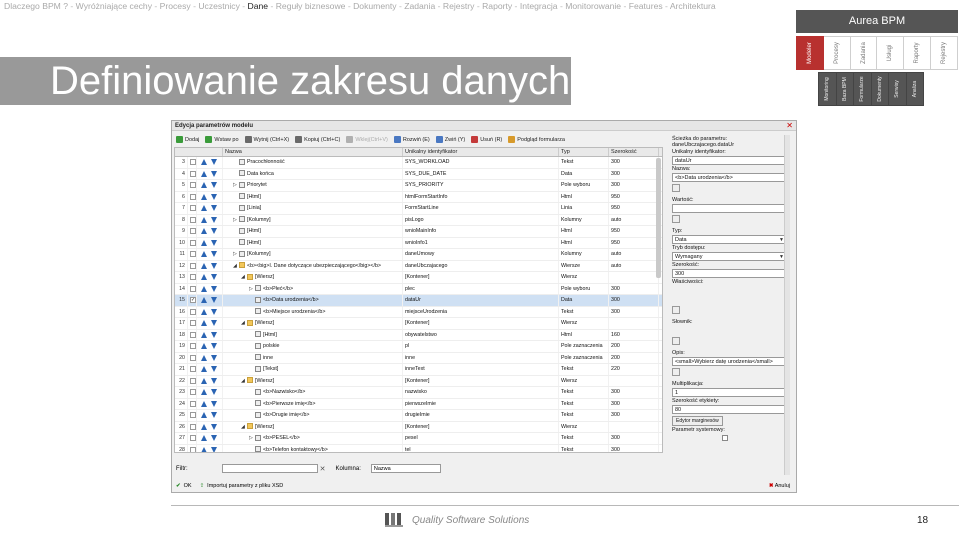 This screenshot has height=533, width=959. What do you see at coordinates (450, 139) in the screenshot?
I see `toolbar-button: Zwiń (Y)` at bounding box center [450, 139].